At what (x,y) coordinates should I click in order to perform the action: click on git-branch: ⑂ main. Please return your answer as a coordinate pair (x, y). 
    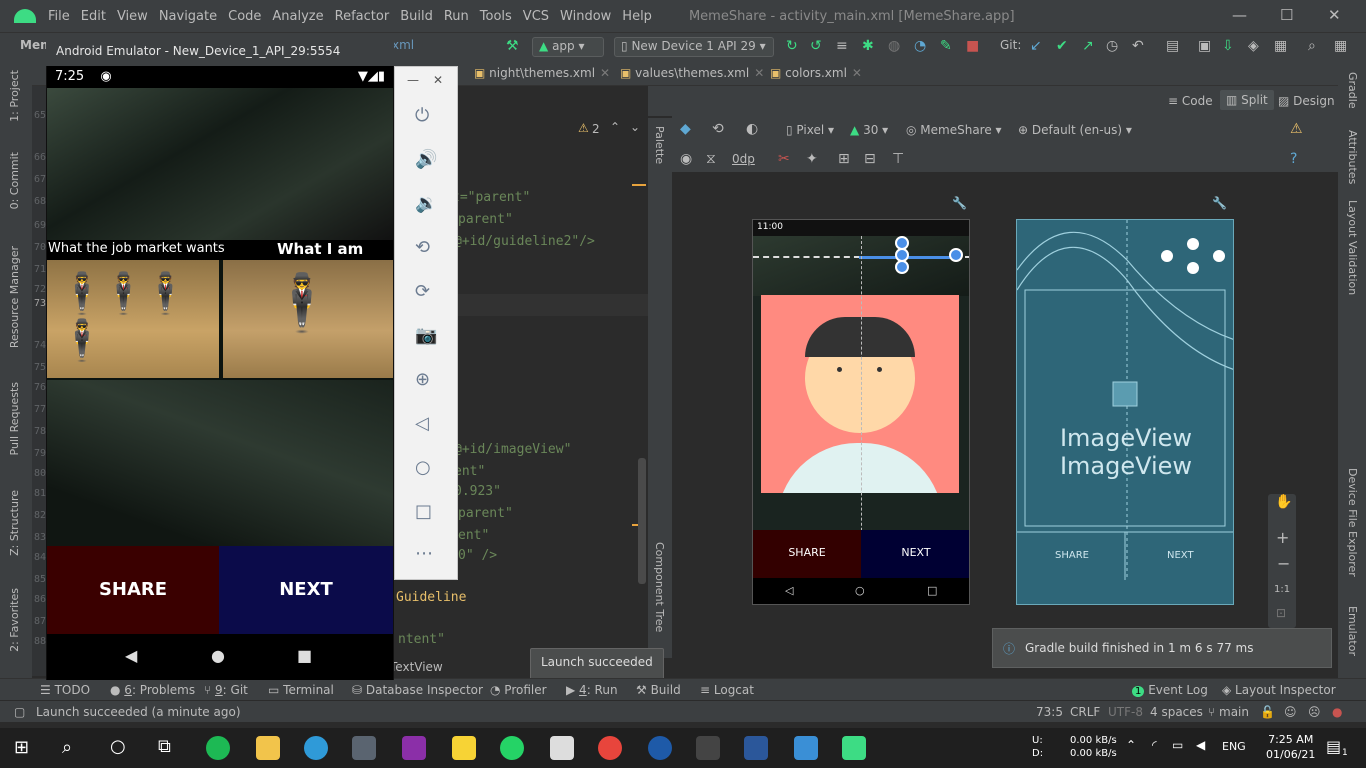
    Looking at the image, I should click on (1228, 712).